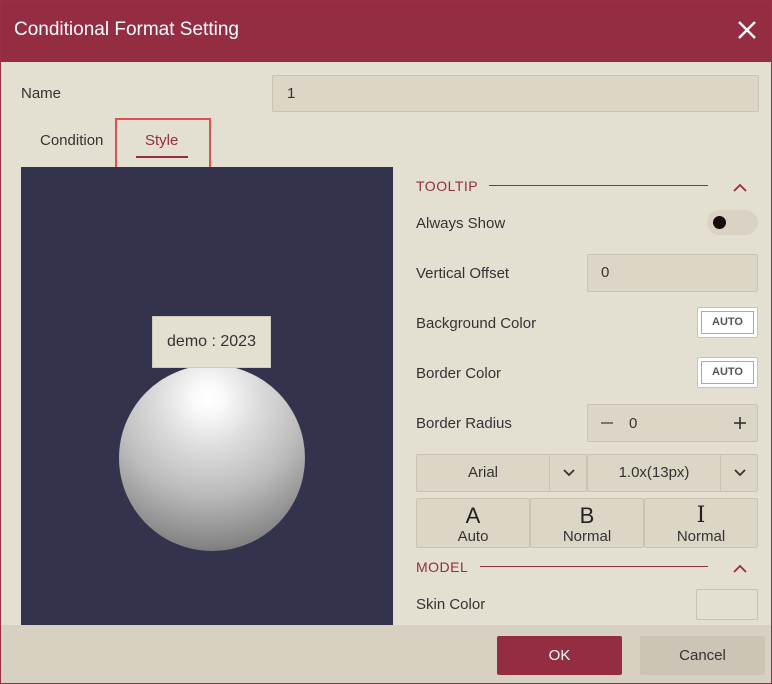 This screenshot has height=684, width=772. What do you see at coordinates (459, 373) in the screenshot?
I see `border-color-label: Border Color` at bounding box center [459, 373].